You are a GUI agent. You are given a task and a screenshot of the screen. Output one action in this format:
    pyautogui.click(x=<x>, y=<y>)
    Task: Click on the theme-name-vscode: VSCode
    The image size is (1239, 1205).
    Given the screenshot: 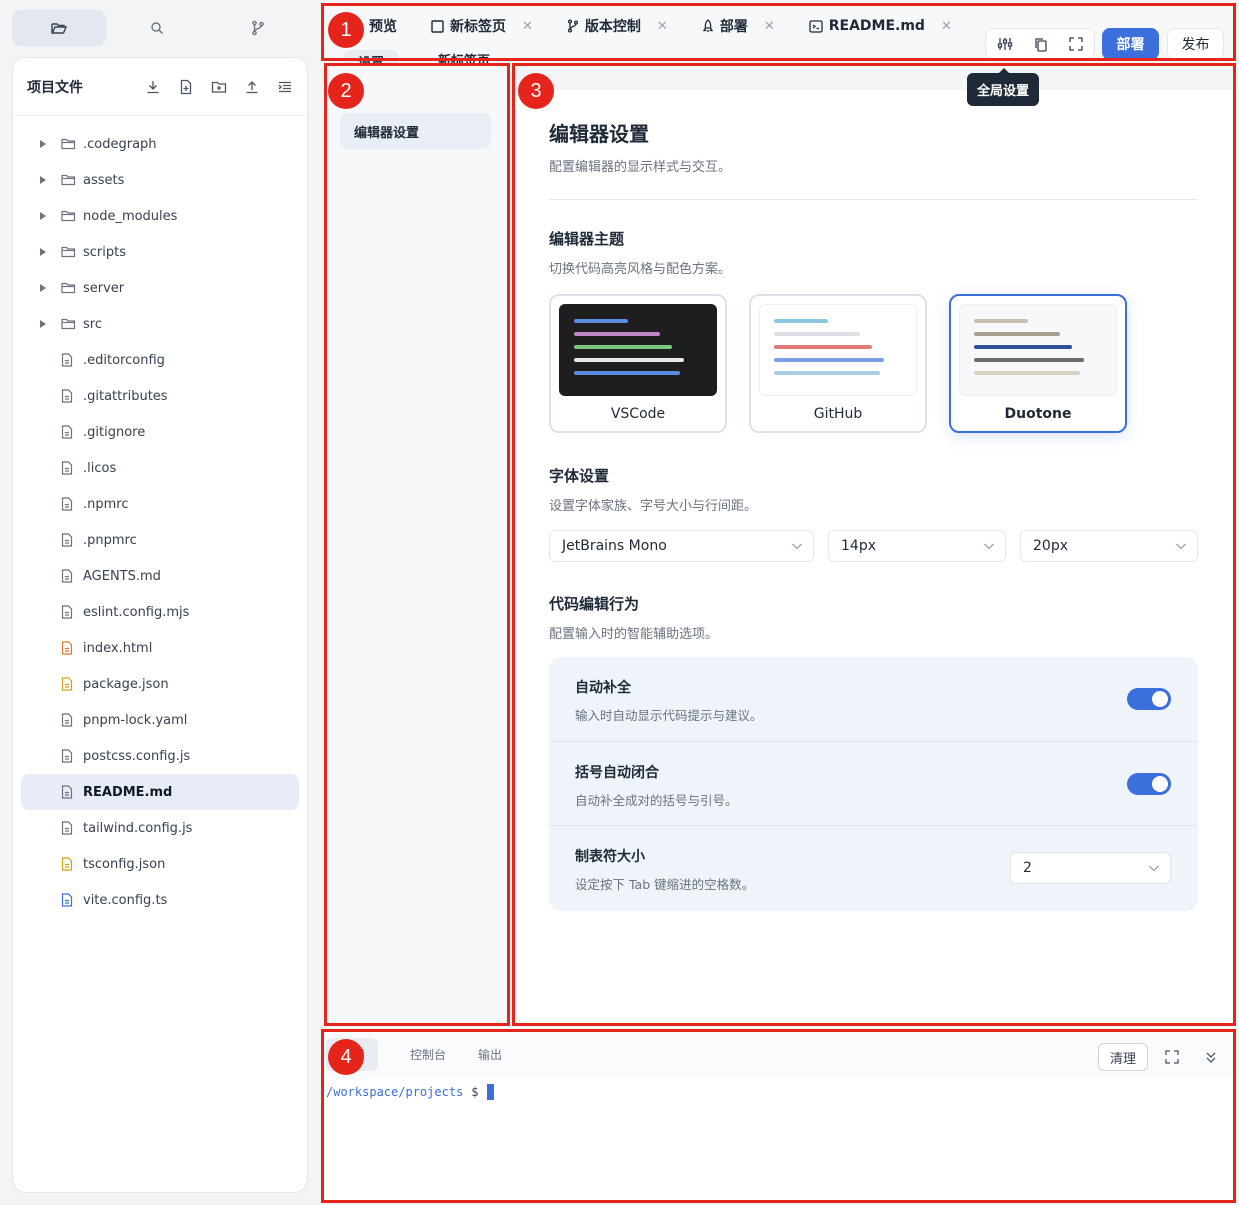 What is the action you would take?
    pyautogui.click(x=638, y=414)
    